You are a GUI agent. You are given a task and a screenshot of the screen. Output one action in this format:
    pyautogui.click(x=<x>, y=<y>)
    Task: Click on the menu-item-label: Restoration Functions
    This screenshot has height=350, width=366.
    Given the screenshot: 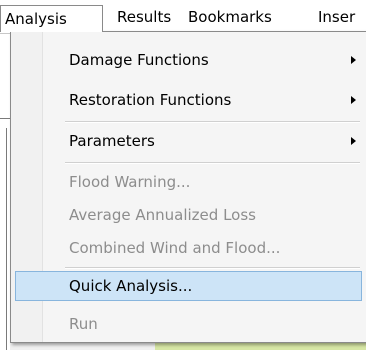 What is the action you would take?
    pyautogui.click(x=150, y=100)
    